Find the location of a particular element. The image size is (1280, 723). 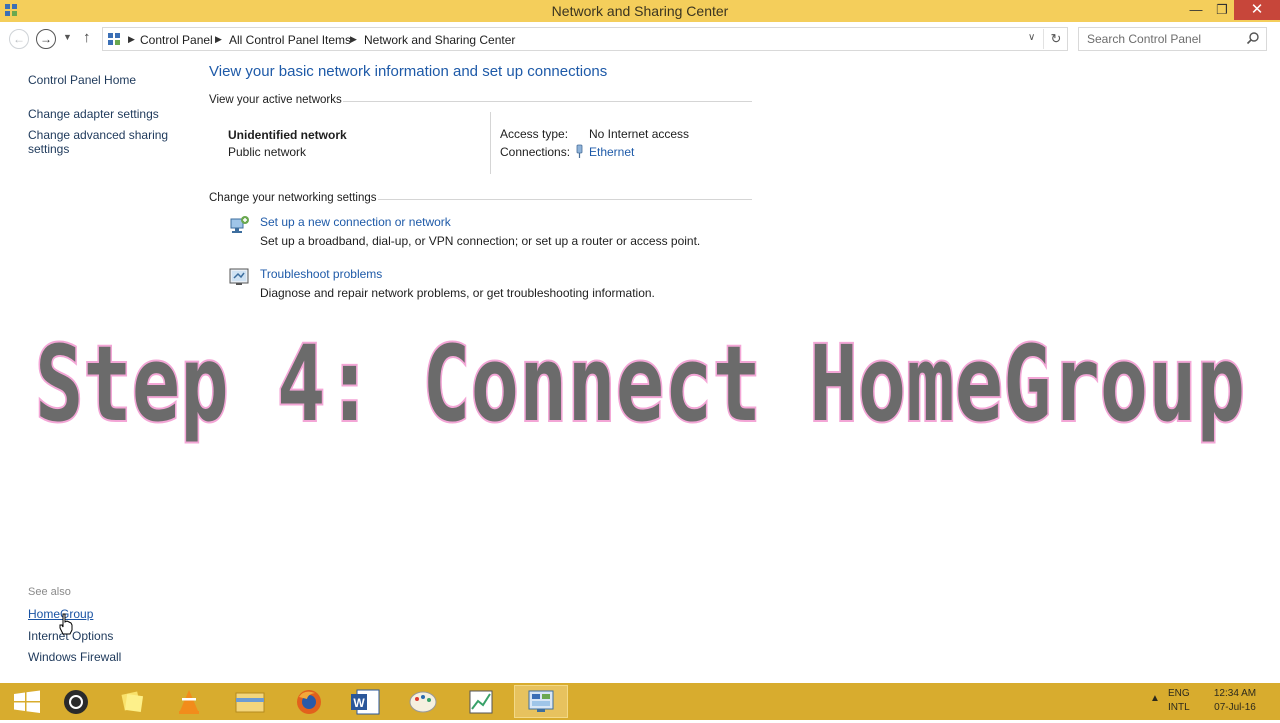

recent-locations-button: ▼ is located at coordinates (67, 37).